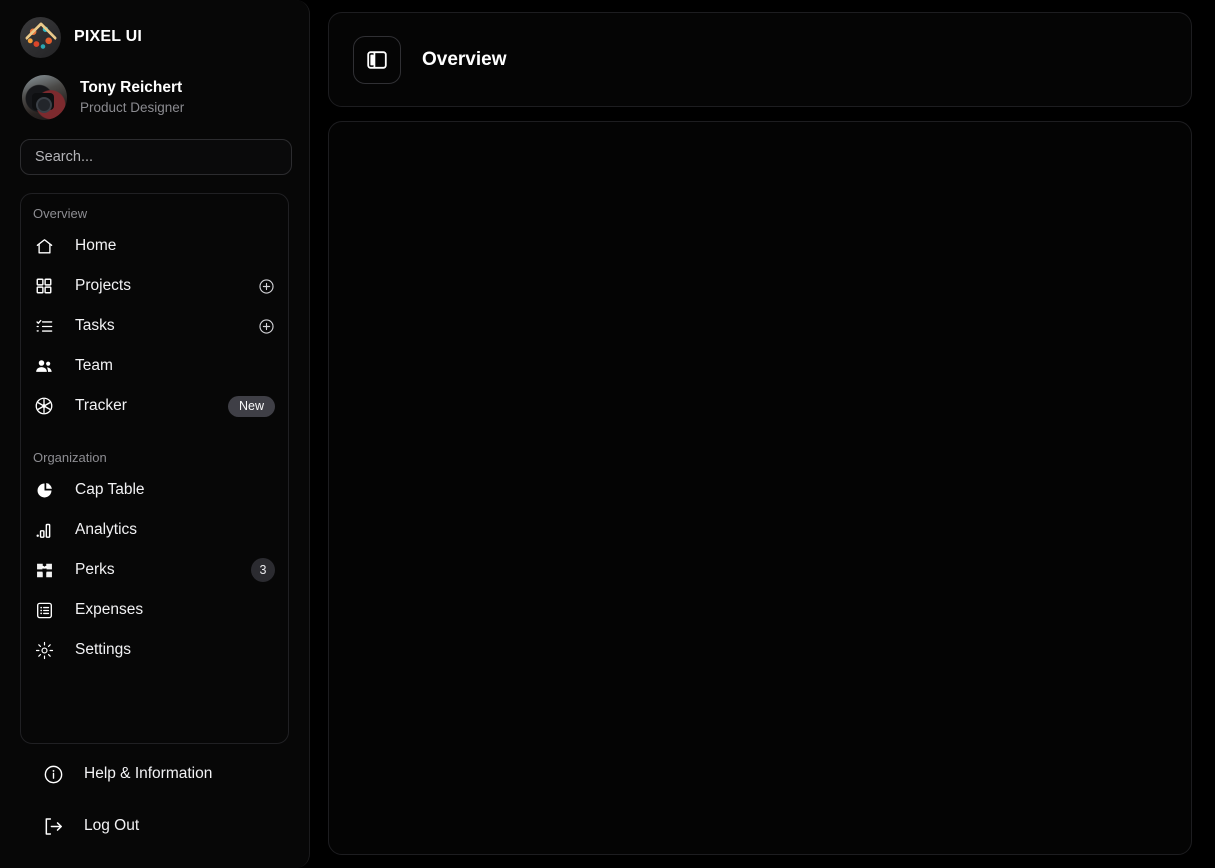 The image size is (1215, 868). Describe the element at coordinates (108, 36) in the screenshot. I see `brand-name: PIXEL UI` at that location.